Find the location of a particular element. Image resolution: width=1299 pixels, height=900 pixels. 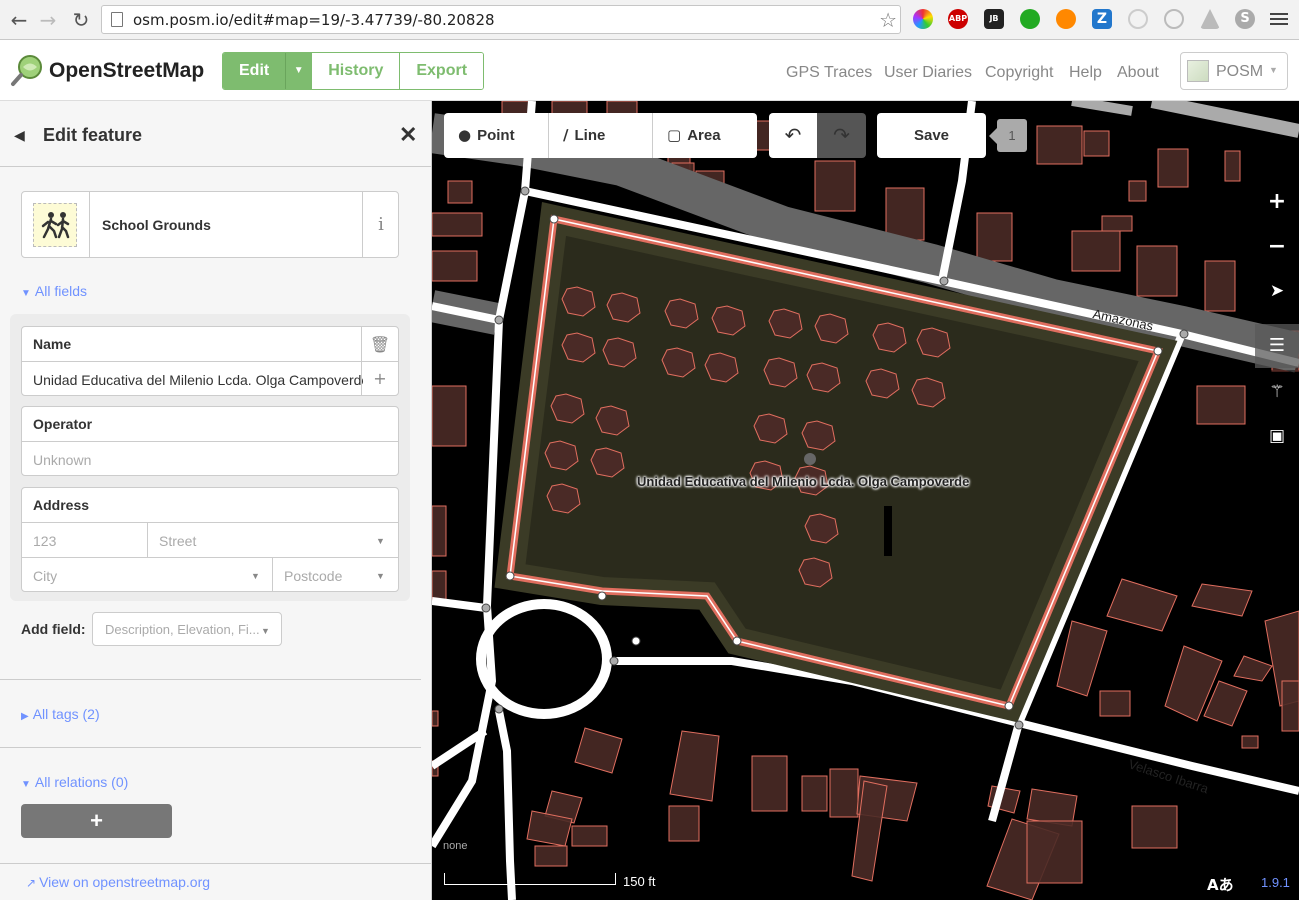

z-ext-icon: Z is located at coordinates (1102, 19).